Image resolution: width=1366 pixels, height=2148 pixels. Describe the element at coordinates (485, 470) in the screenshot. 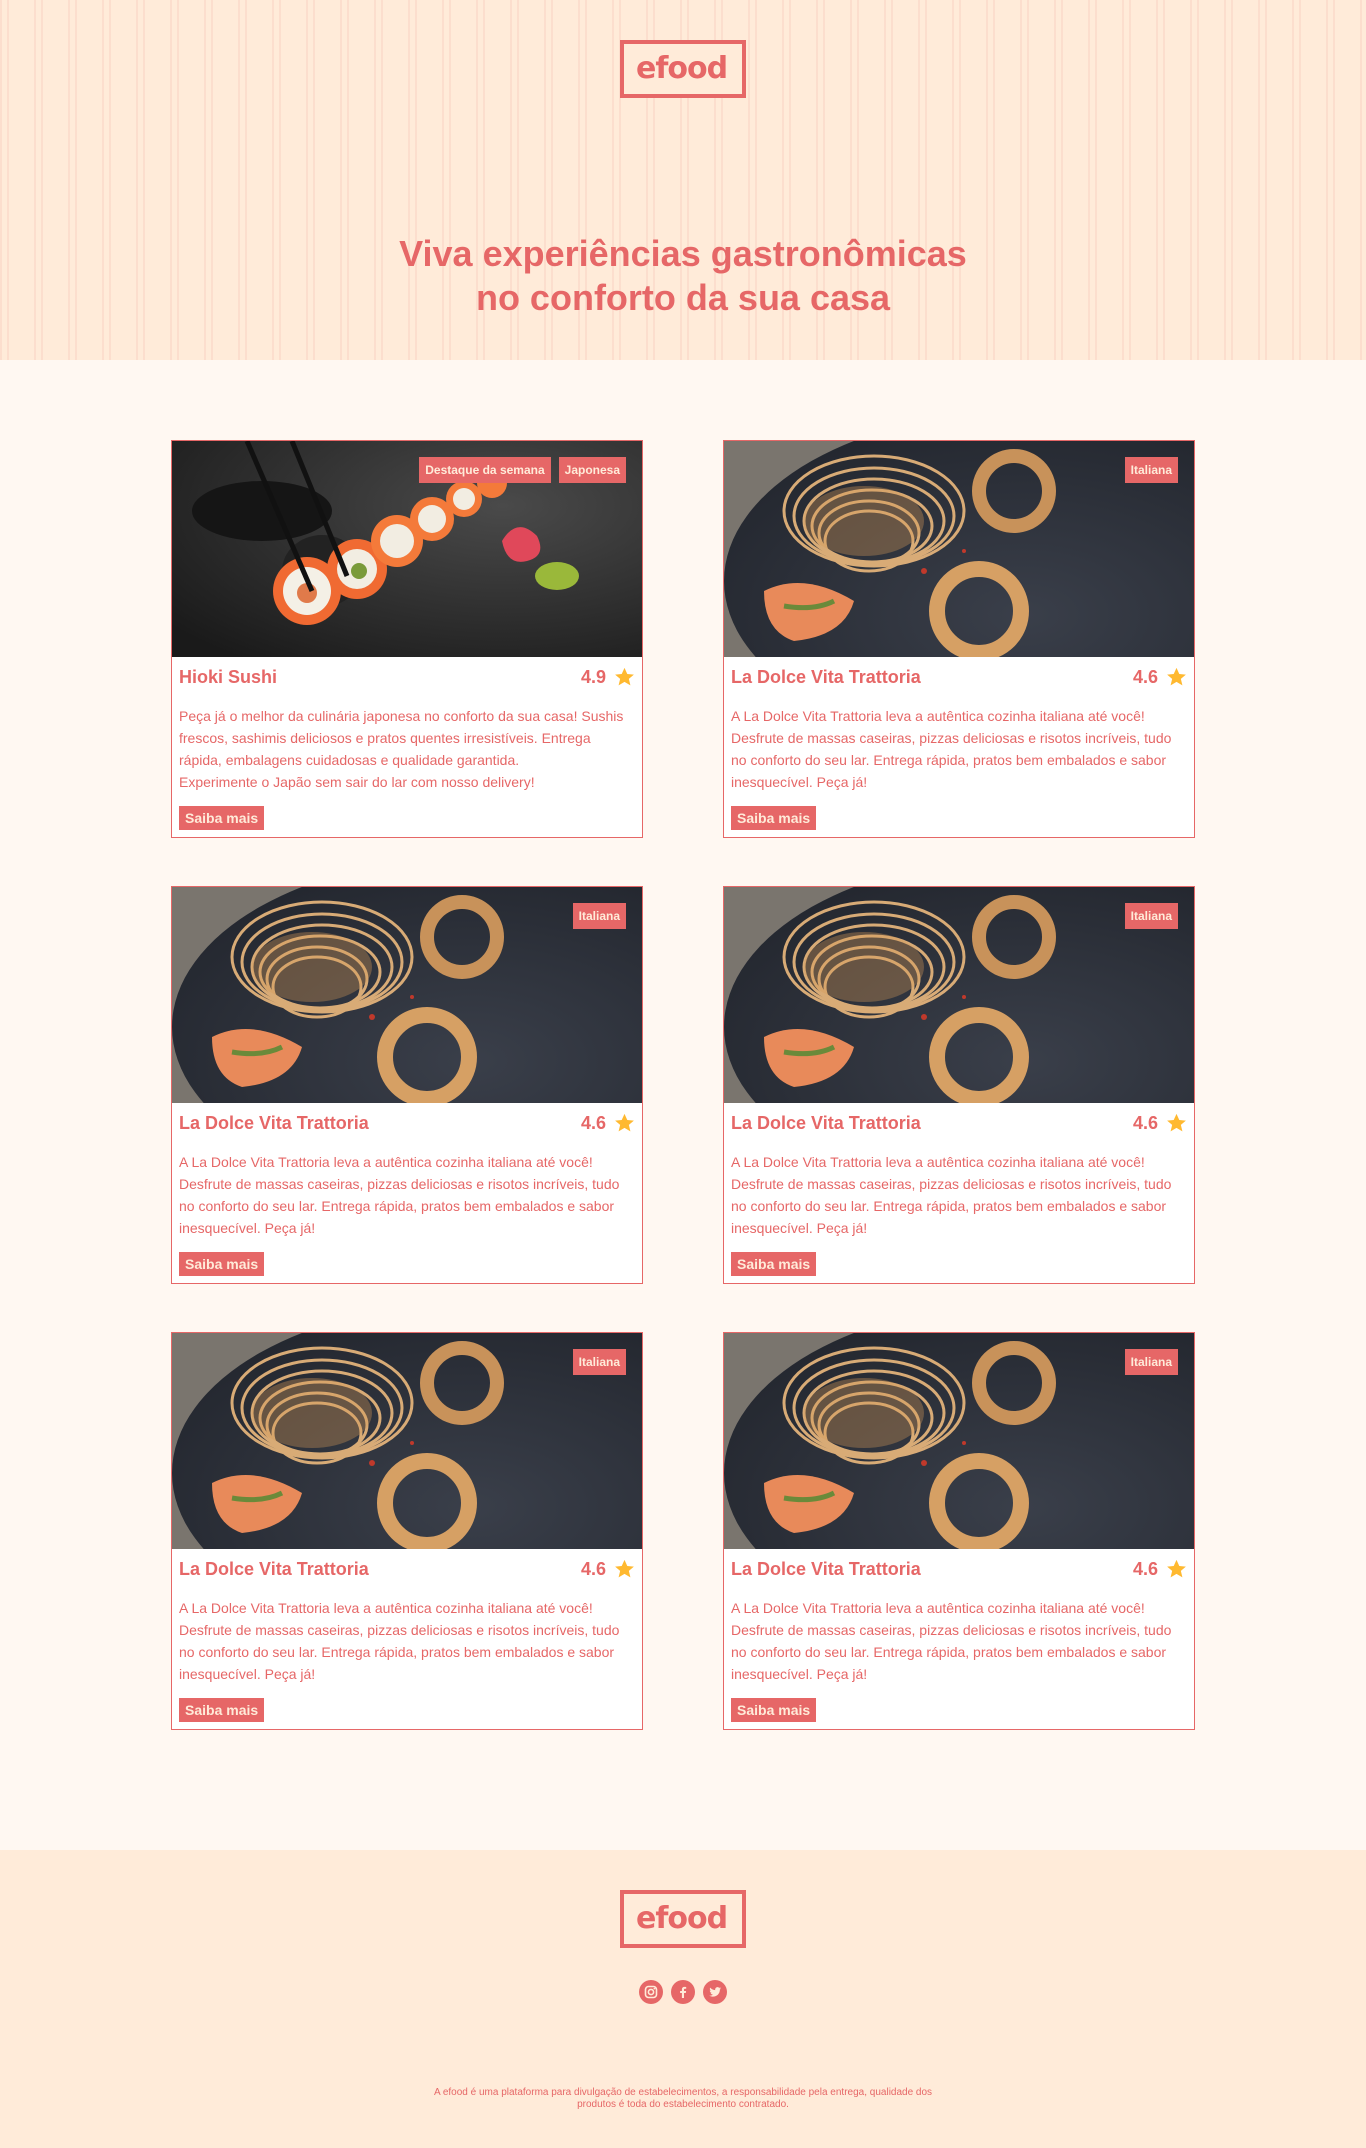

I see `category-tag: Destaque da semana` at that location.